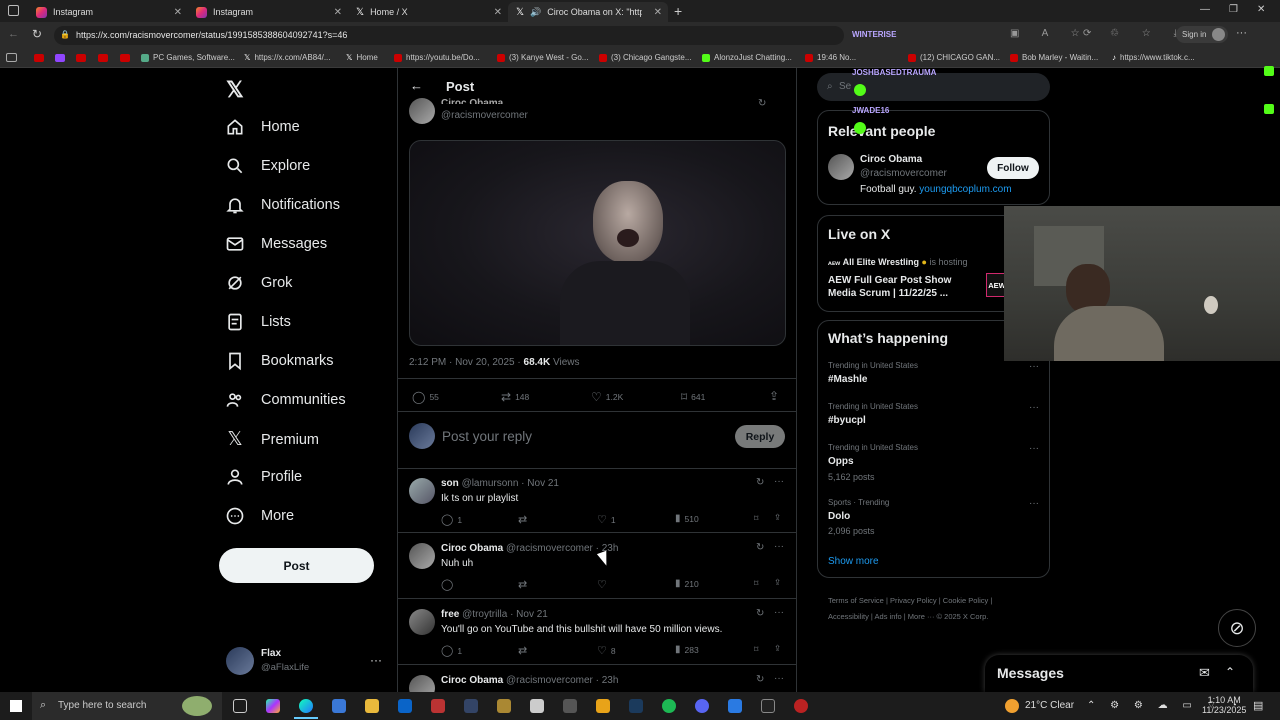  I want to click on discord-icon, so click(702, 706).